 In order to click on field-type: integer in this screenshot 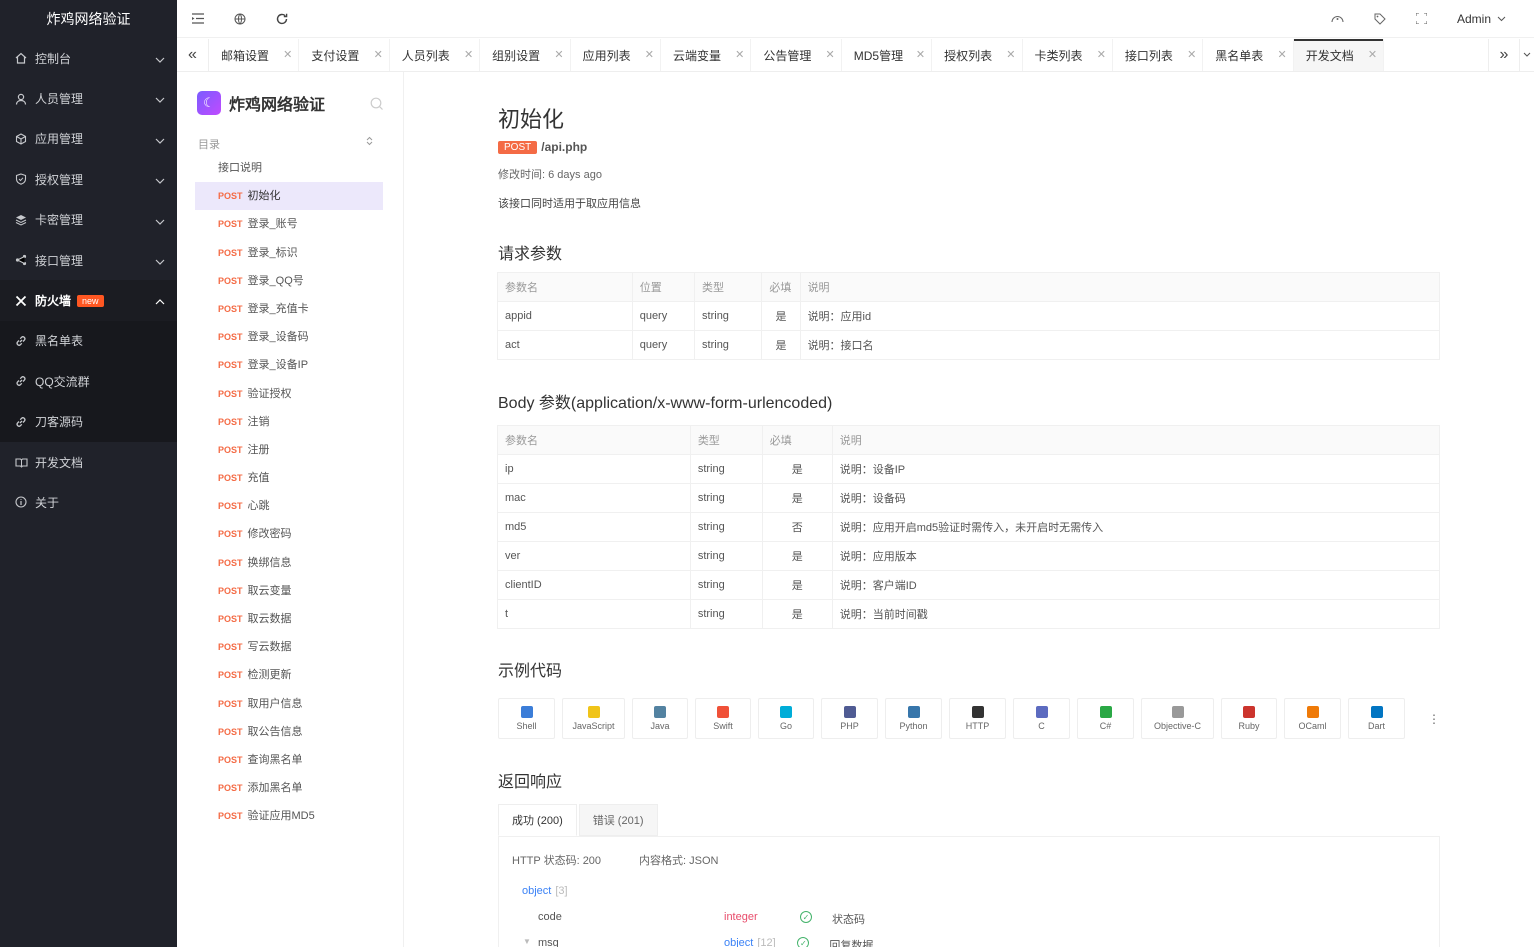, I will do `click(741, 917)`.